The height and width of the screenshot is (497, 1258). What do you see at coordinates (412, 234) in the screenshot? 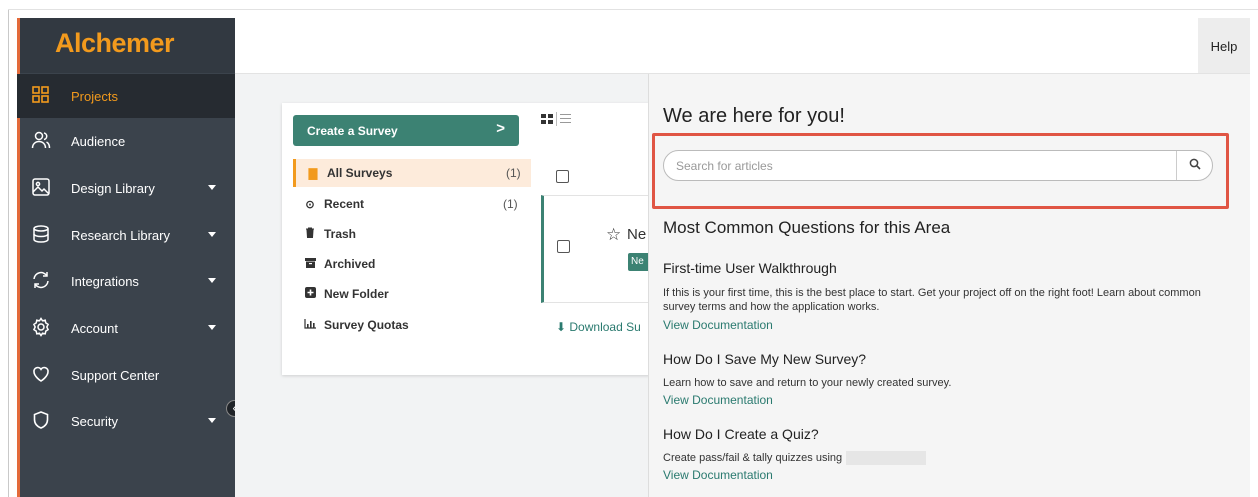
I see `folder-trash: Trash` at bounding box center [412, 234].